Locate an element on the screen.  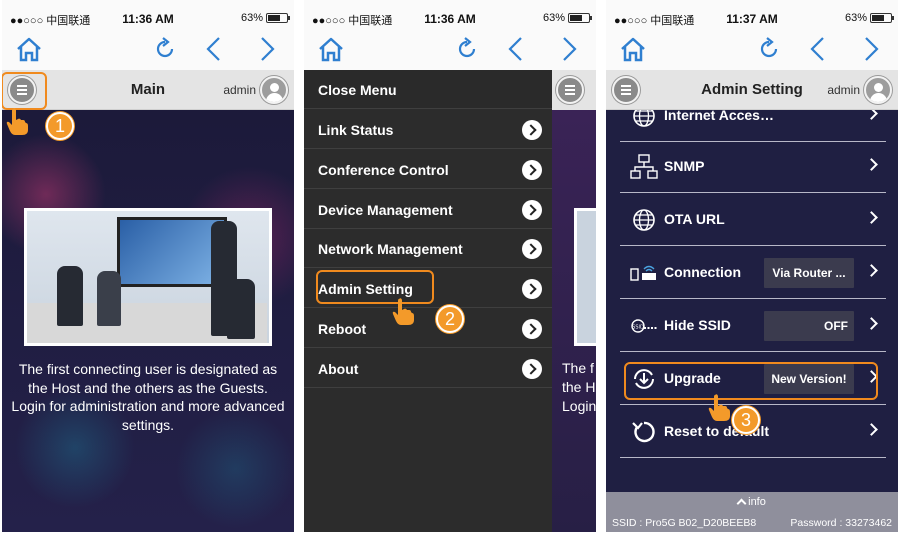
svg-text: SSID is located at coordinates (638, 328).